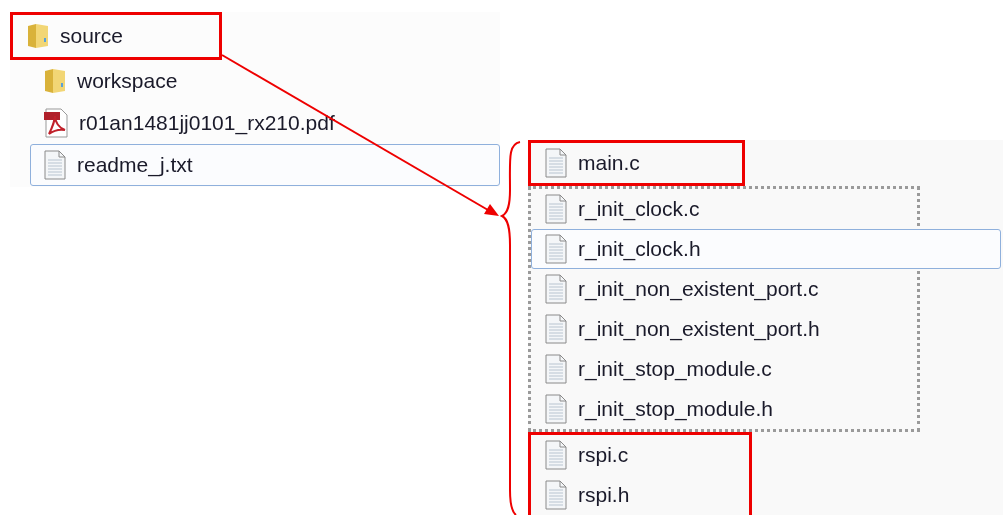  I want to click on file-name: workspace, so click(127, 81).